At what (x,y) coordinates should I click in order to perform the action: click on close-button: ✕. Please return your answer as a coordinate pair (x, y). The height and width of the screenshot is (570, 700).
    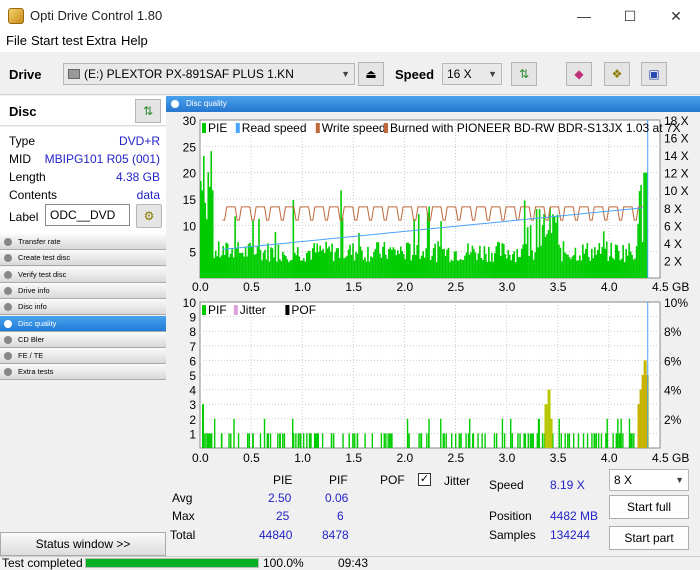
    Looking at the image, I should click on (676, 16).